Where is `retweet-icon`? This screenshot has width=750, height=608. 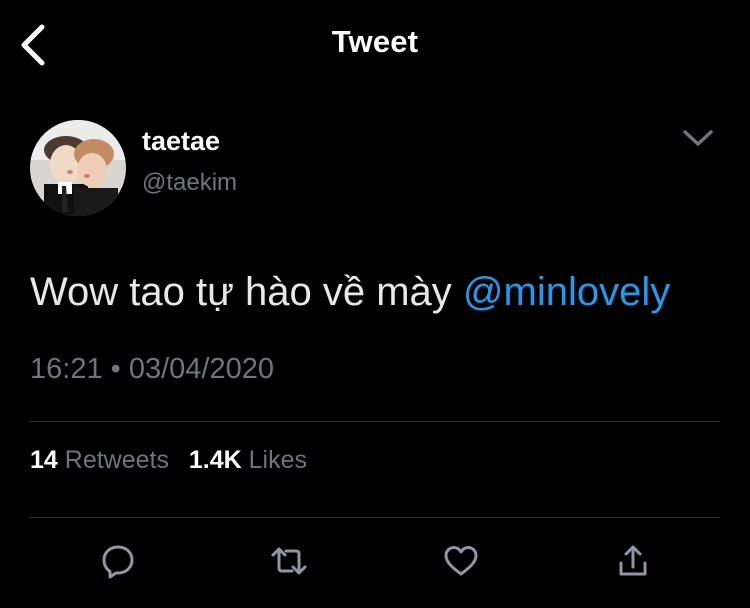
retweet-icon is located at coordinates (289, 561).